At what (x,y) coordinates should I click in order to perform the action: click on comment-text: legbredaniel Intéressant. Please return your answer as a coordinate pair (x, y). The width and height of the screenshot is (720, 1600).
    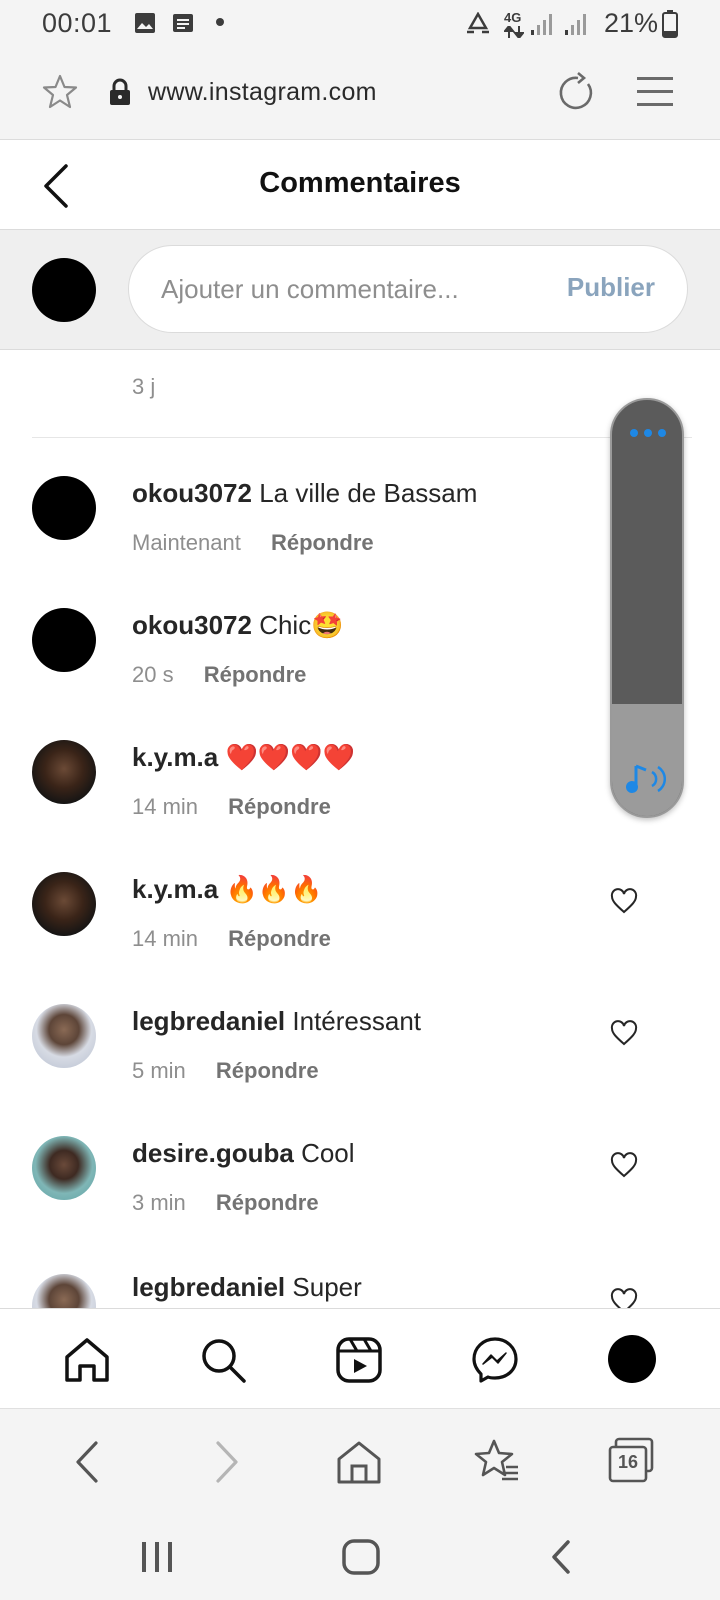
    Looking at the image, I should click on (276, 1021).